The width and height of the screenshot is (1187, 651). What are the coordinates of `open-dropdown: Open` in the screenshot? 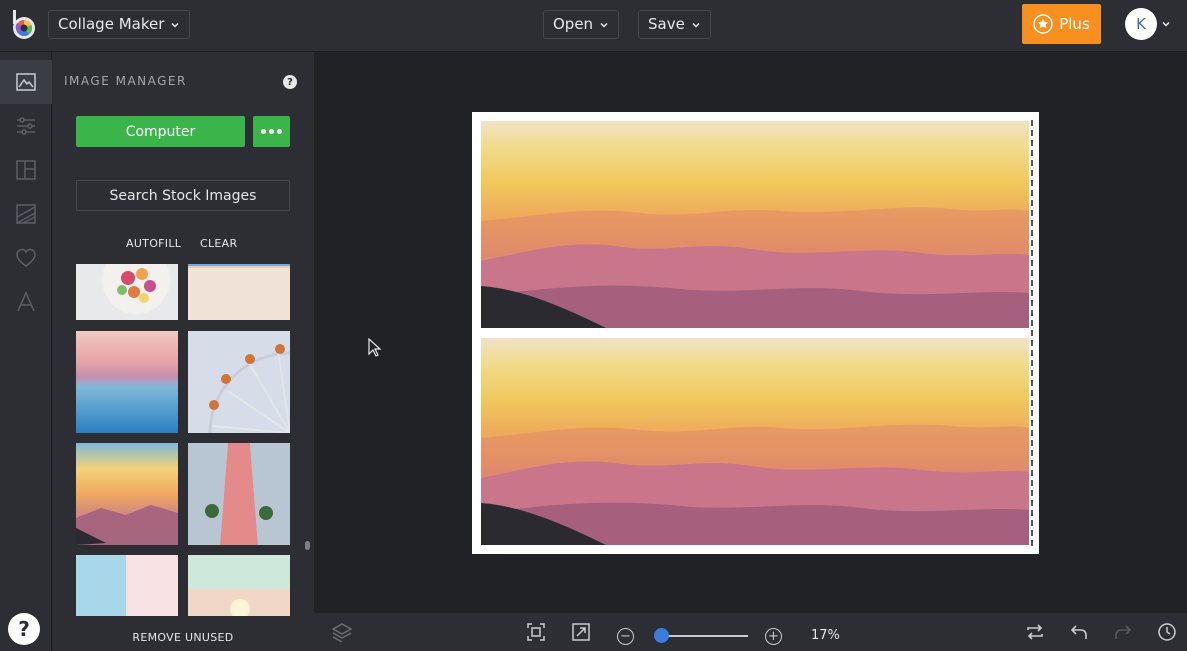 It's located at (581, 24).